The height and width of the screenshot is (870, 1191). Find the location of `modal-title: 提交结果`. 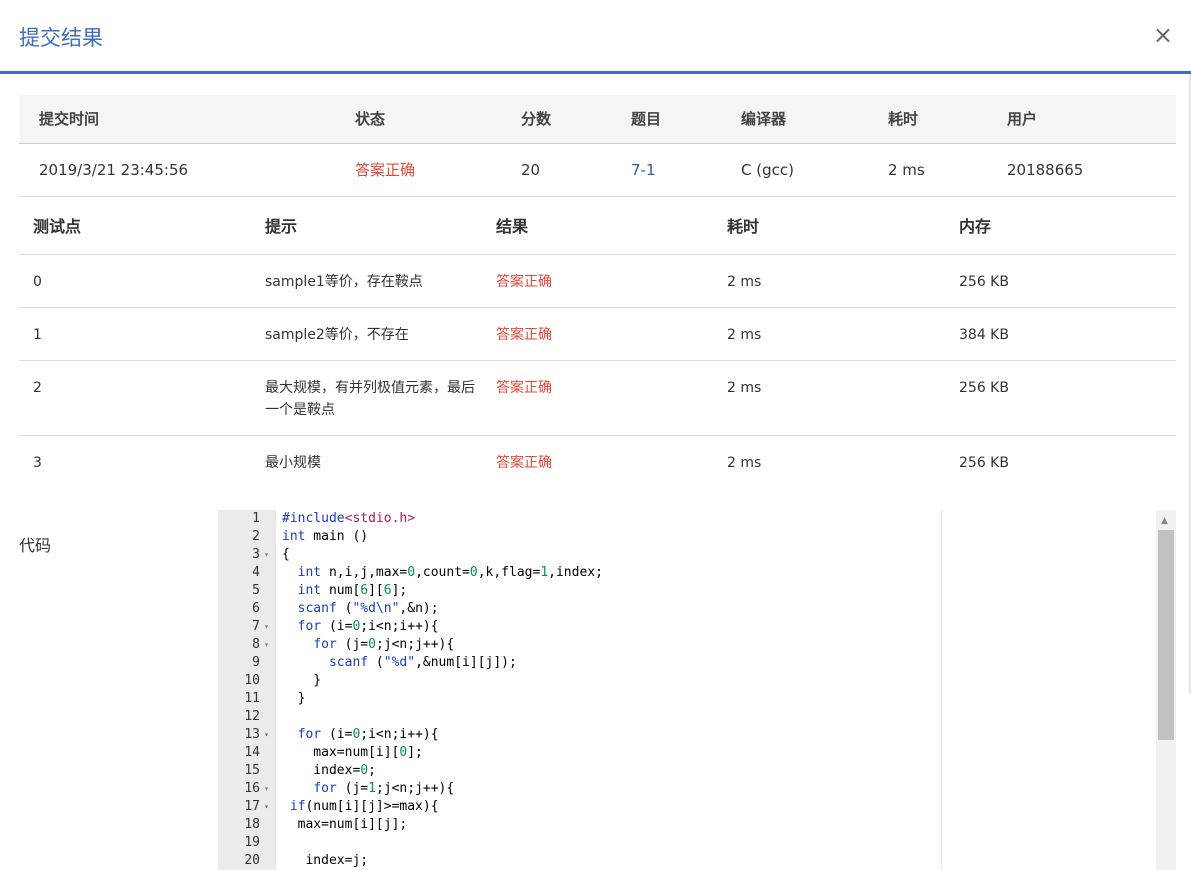

modal-title: 提交结果 is located at coordinates (61, 38).